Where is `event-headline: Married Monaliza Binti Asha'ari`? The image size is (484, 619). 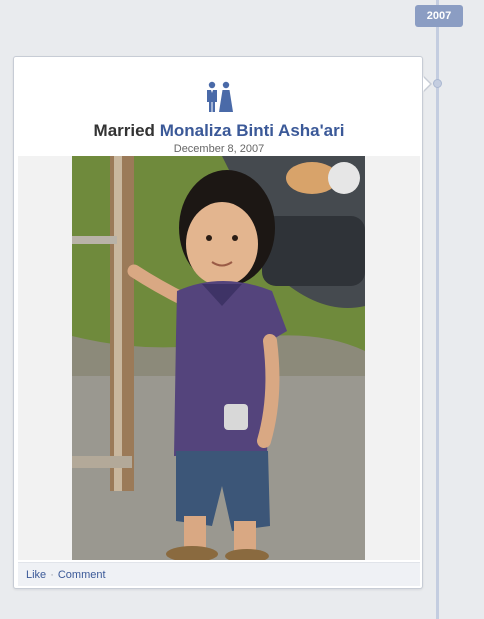
event-headline: Married Monaliza Binti Asha'ari is located at coordinates (219, 131).